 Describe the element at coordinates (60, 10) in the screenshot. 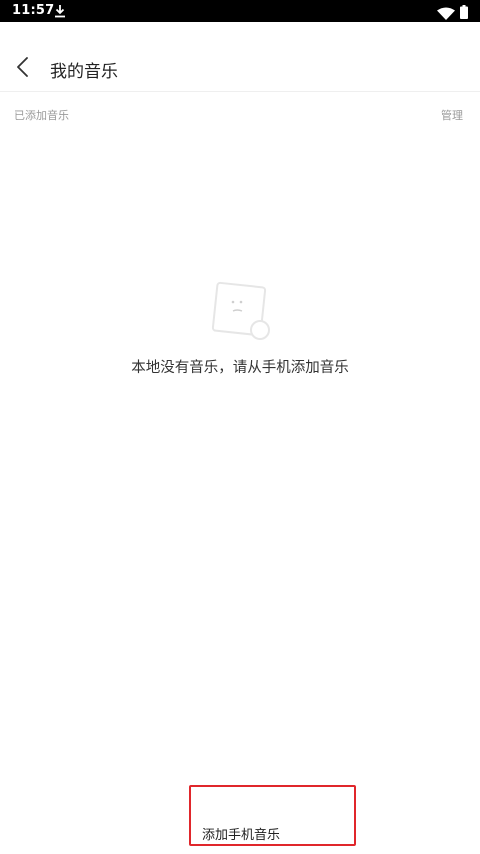

I see `download-icon` at that location.